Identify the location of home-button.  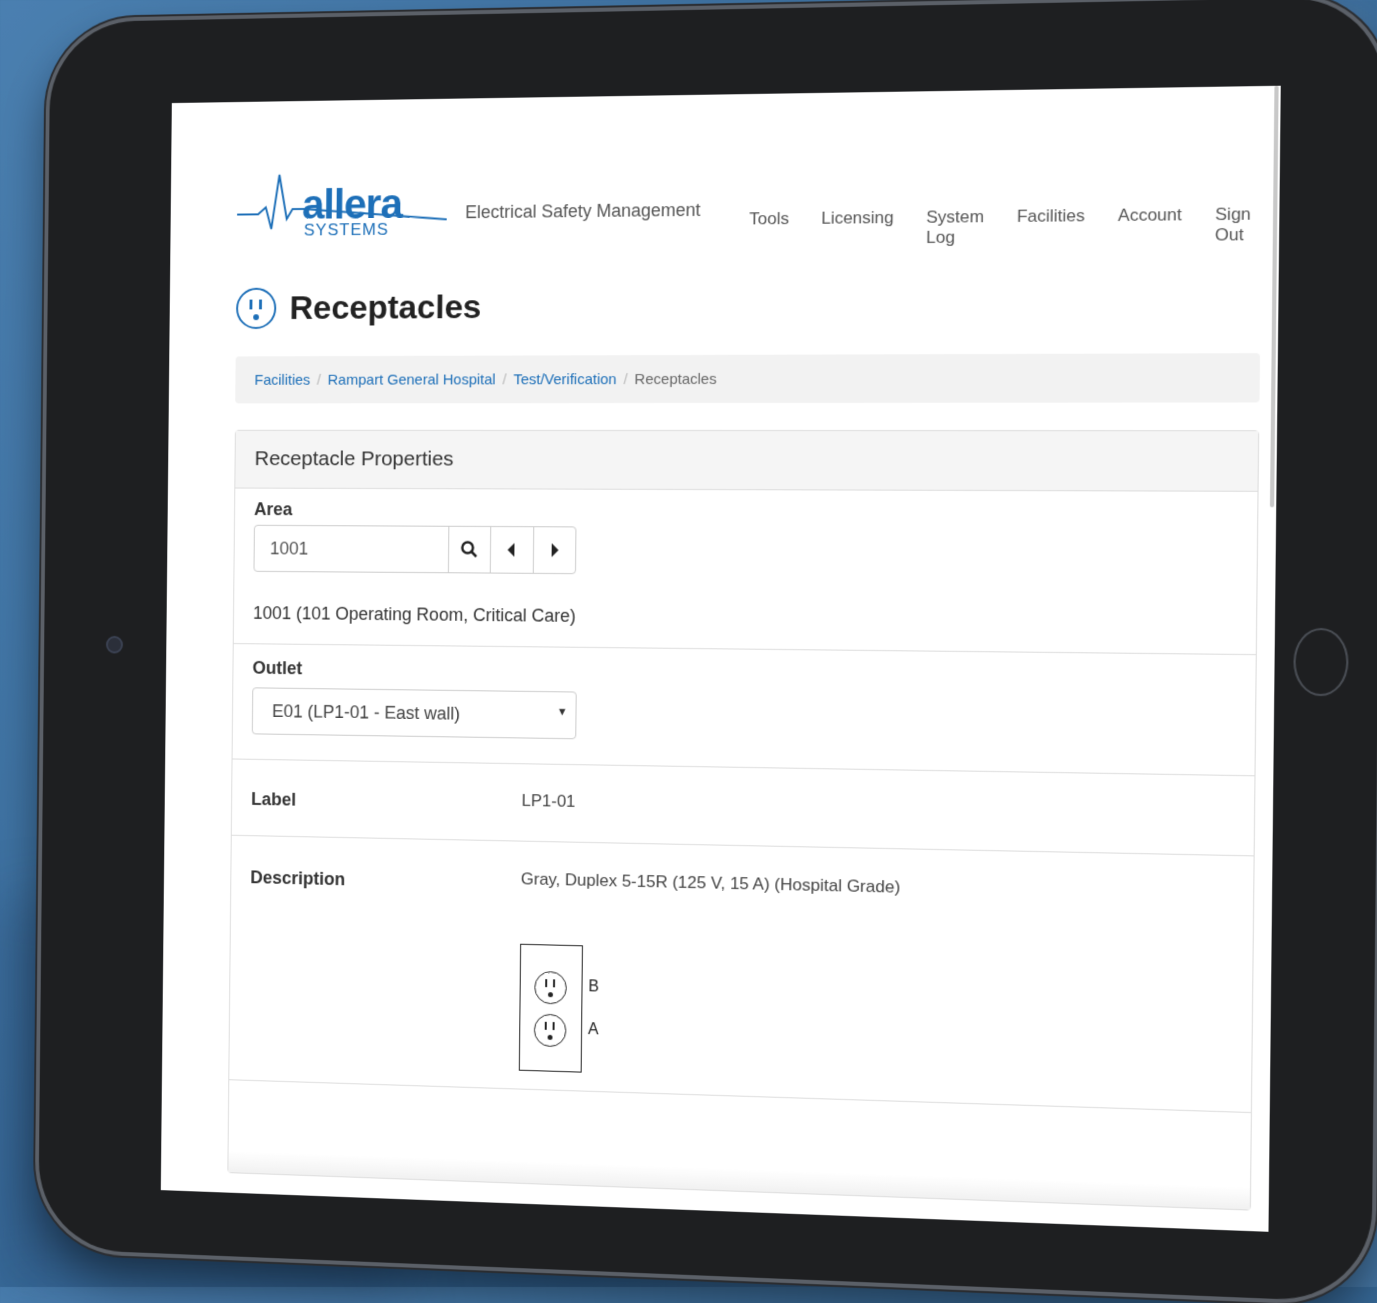
(1321, 662).